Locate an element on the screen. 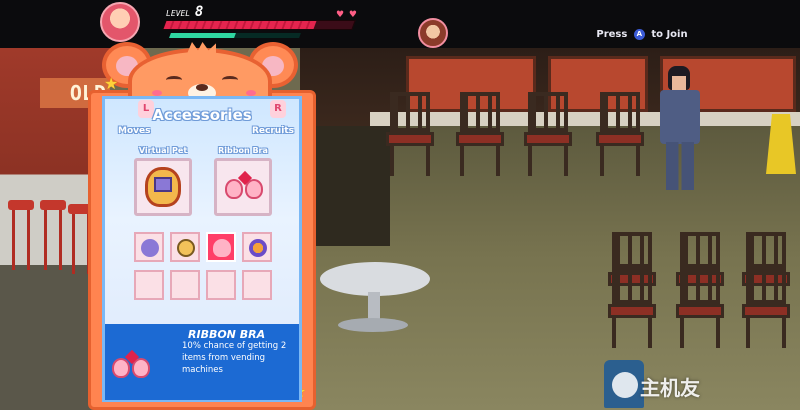 The width and height of the screenshot is (800, 410). inventory-slot-selected is located at coordinates (221, 247).